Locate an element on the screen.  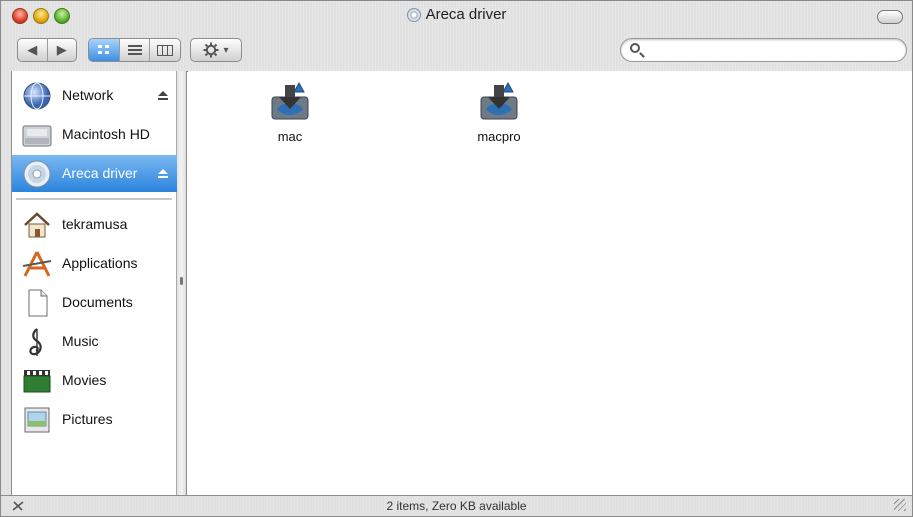
sidebar-item-applications: Applications is located at coordinates (94, 263).